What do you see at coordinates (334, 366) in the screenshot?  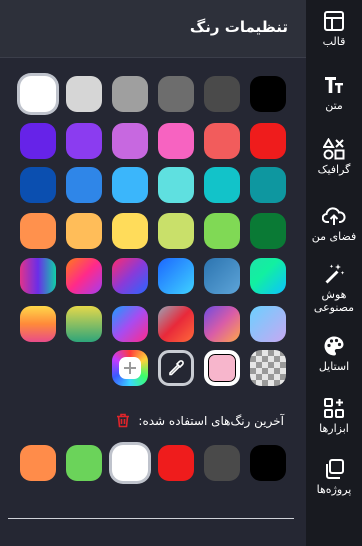 I see `sidebar-item-label: استایل` at bounding box center [334, 366].